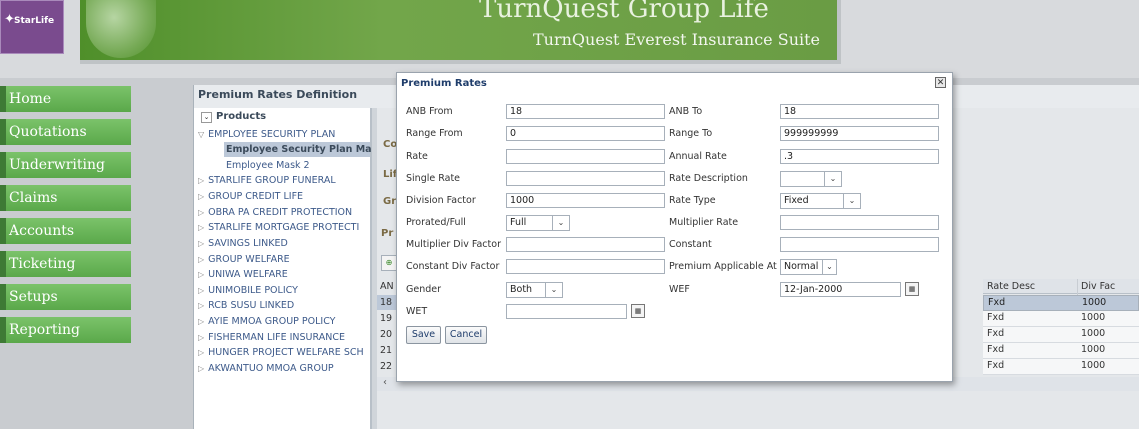 This screenshot has width=1139, height=429. Describe the element at coordinates (385, 382) in the screenshot. I see `scroll-left-icon: ‹` at that location.